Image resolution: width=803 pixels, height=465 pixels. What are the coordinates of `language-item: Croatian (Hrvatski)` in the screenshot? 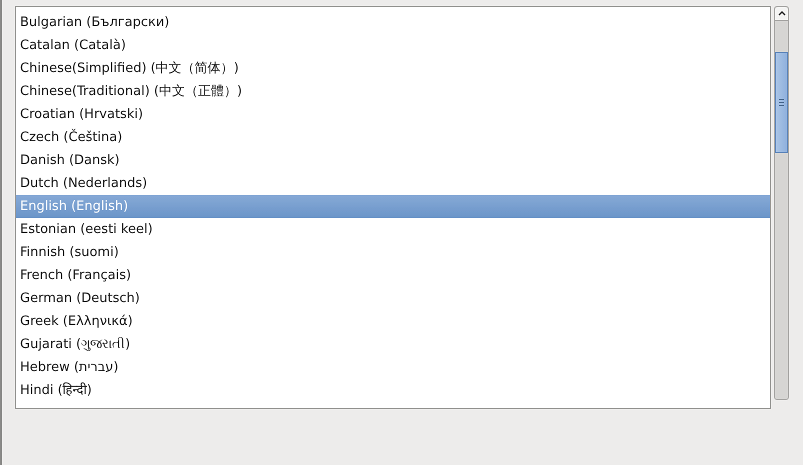 It's located at (393, 114).